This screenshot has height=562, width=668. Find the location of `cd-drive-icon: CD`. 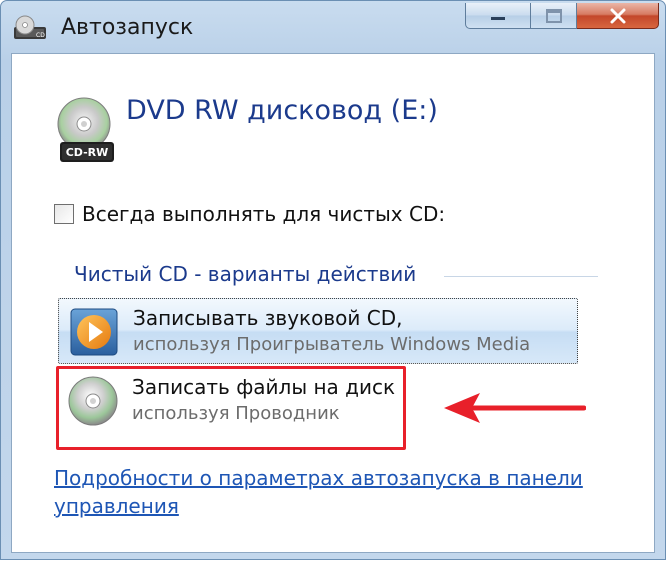

cd-drive-icon: CD is located at coordinates (30, 27).